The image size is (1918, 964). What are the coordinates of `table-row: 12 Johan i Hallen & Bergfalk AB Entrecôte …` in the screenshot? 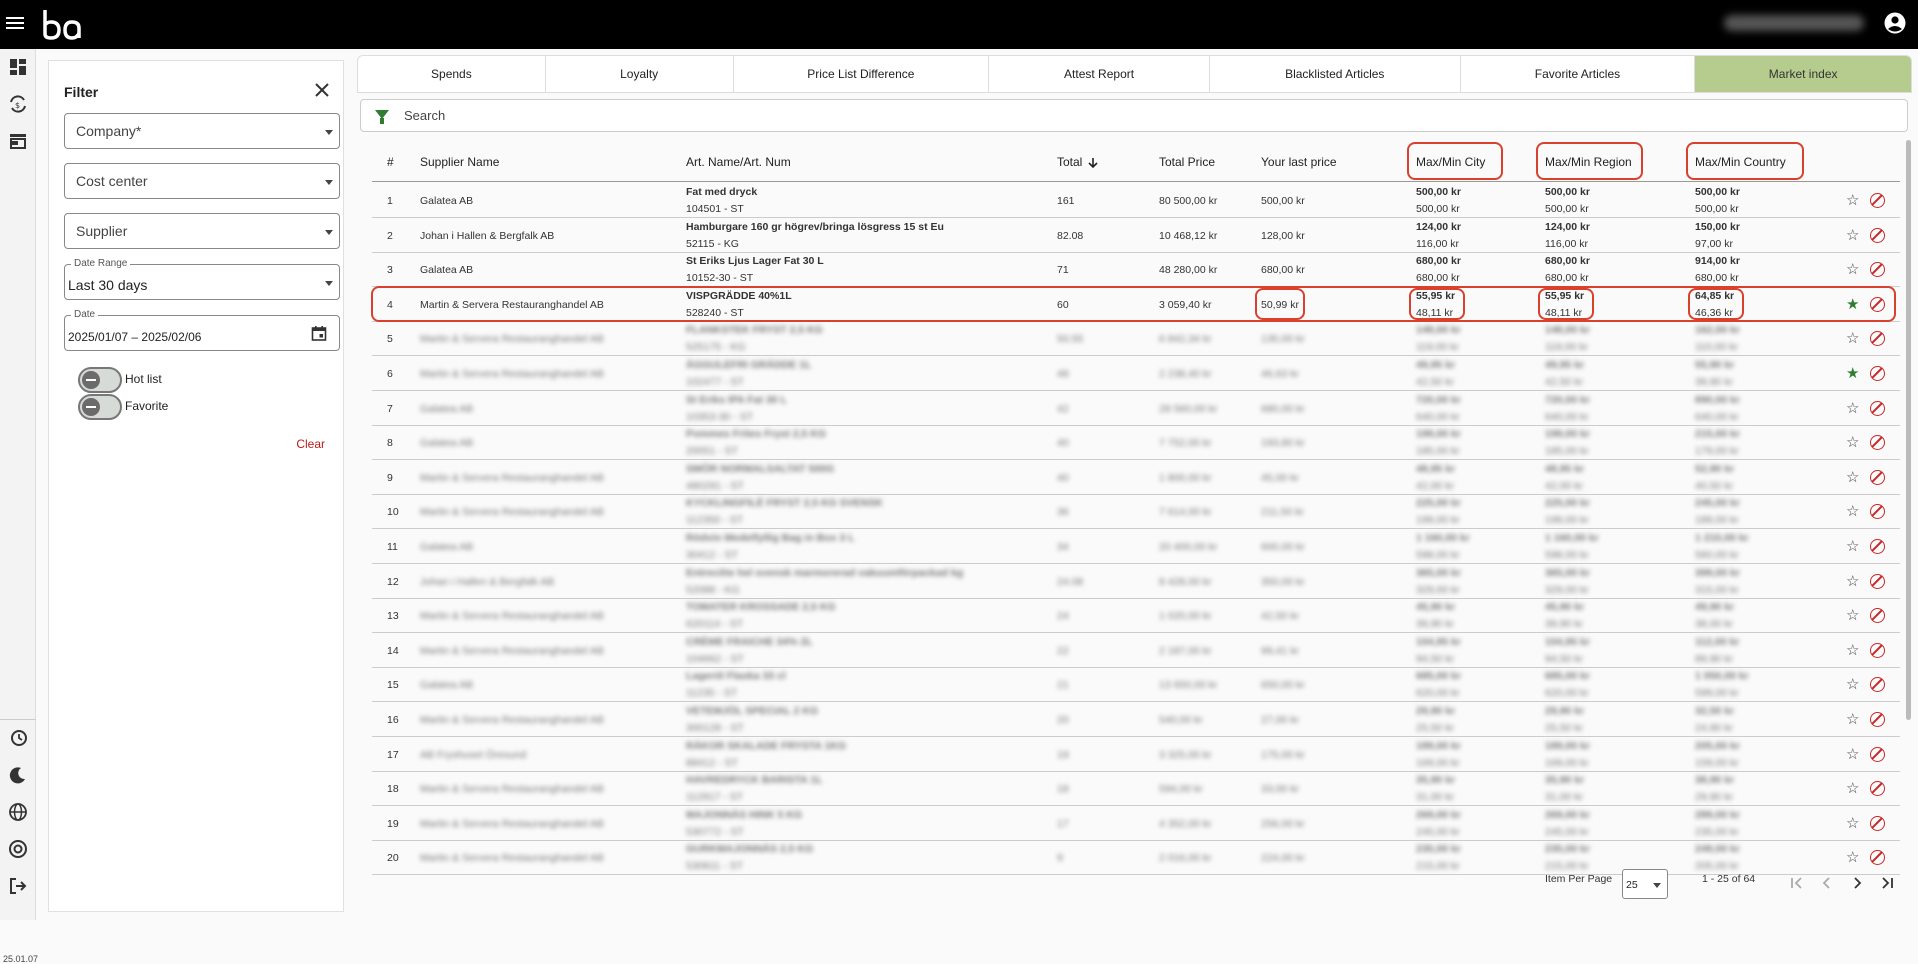 It's located at (1136, 581).